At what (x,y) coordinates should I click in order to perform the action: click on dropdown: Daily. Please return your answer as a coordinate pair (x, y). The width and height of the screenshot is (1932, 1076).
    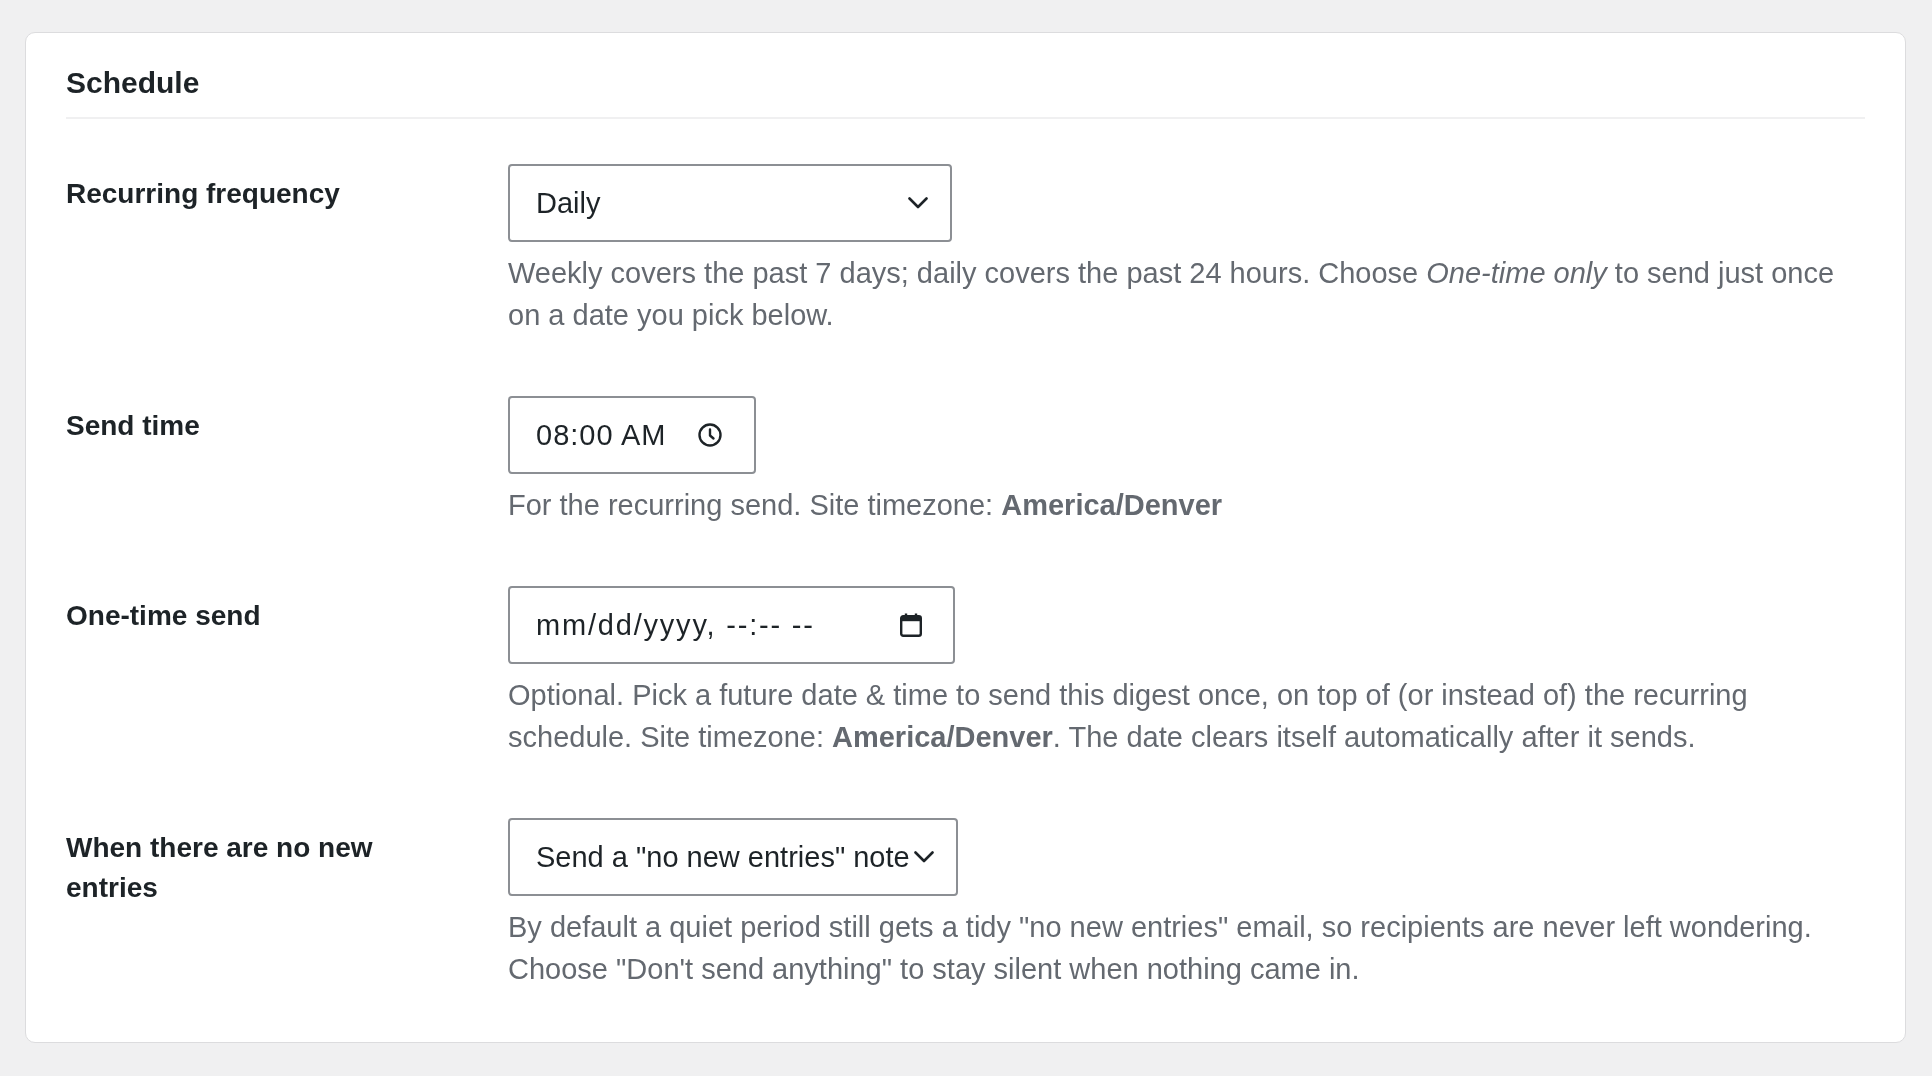
    Looking at the image, I should click on (730, 203).